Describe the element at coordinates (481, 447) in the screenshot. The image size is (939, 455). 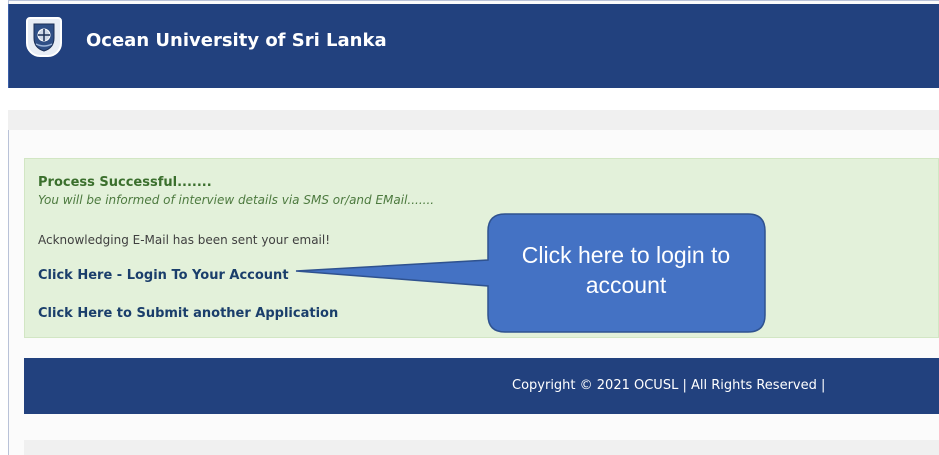
I see `footer-bottom-strip` at that location.